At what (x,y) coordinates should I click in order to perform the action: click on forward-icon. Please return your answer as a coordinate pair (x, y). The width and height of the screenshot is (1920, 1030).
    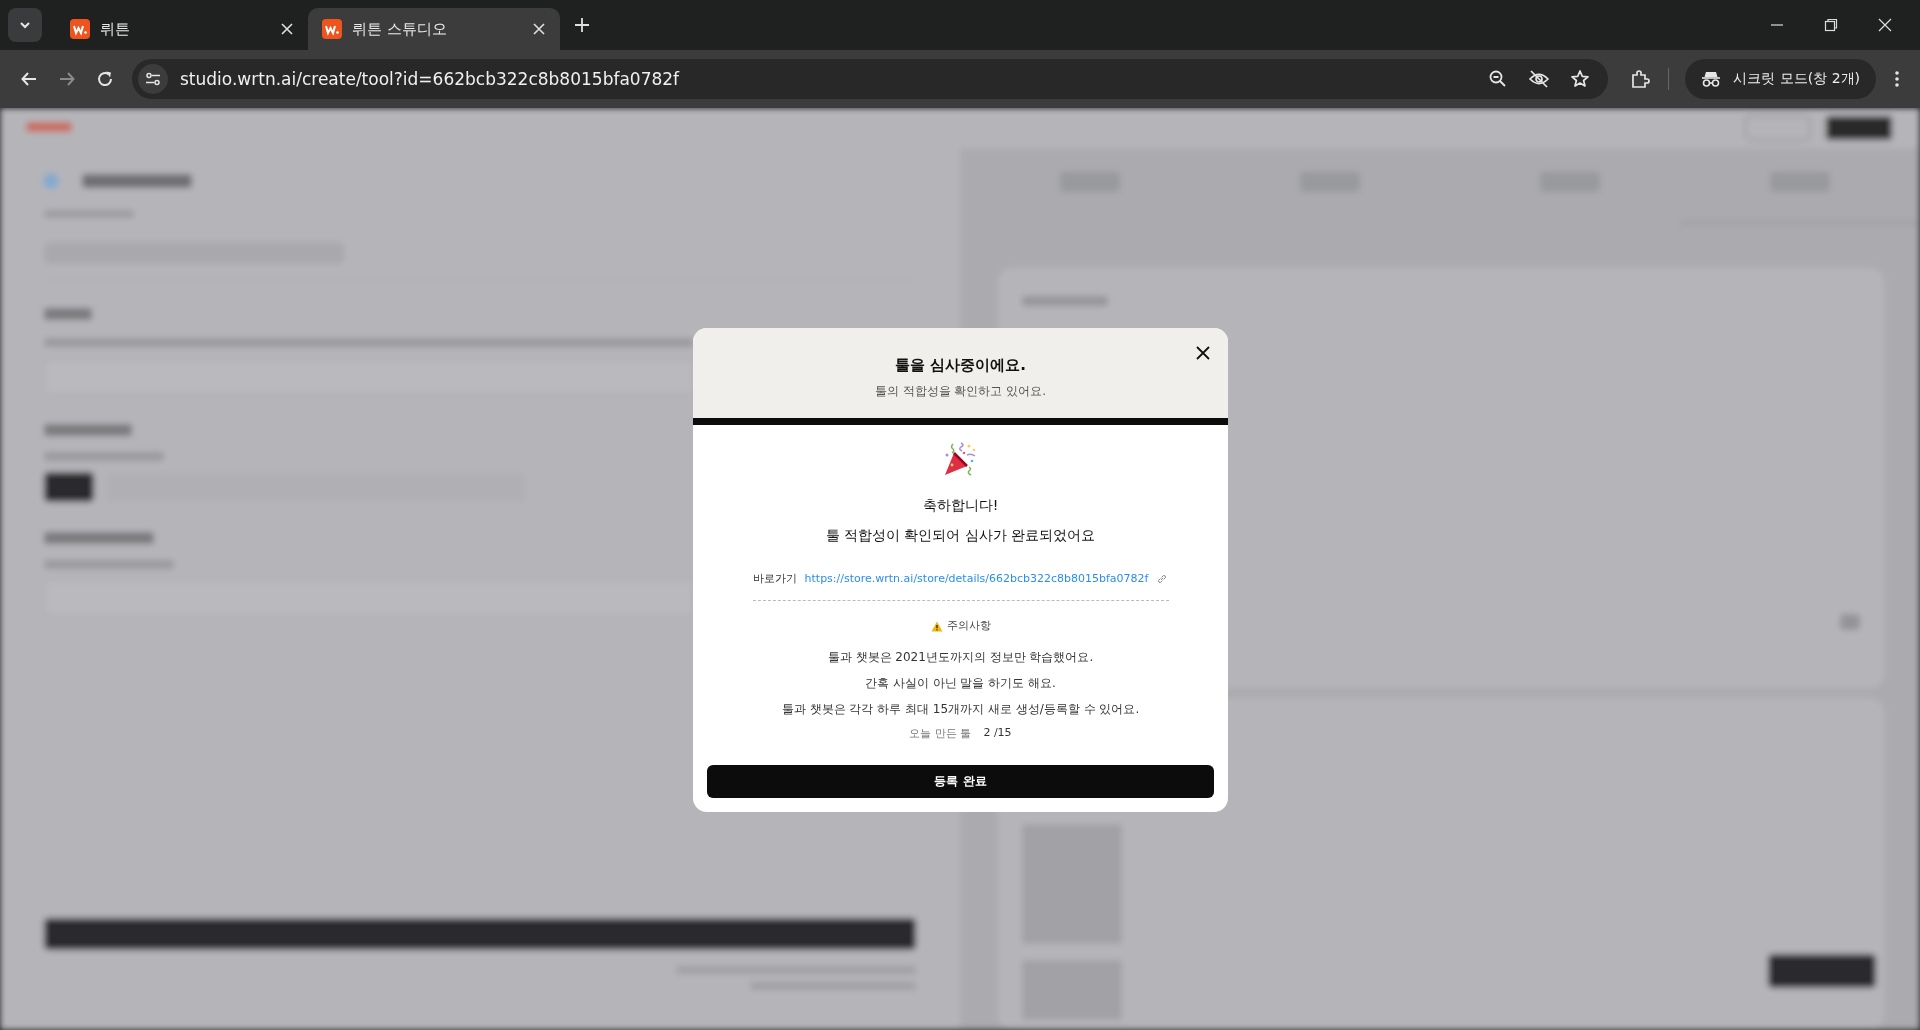
    Looking at the image, I should click on (67, 79).